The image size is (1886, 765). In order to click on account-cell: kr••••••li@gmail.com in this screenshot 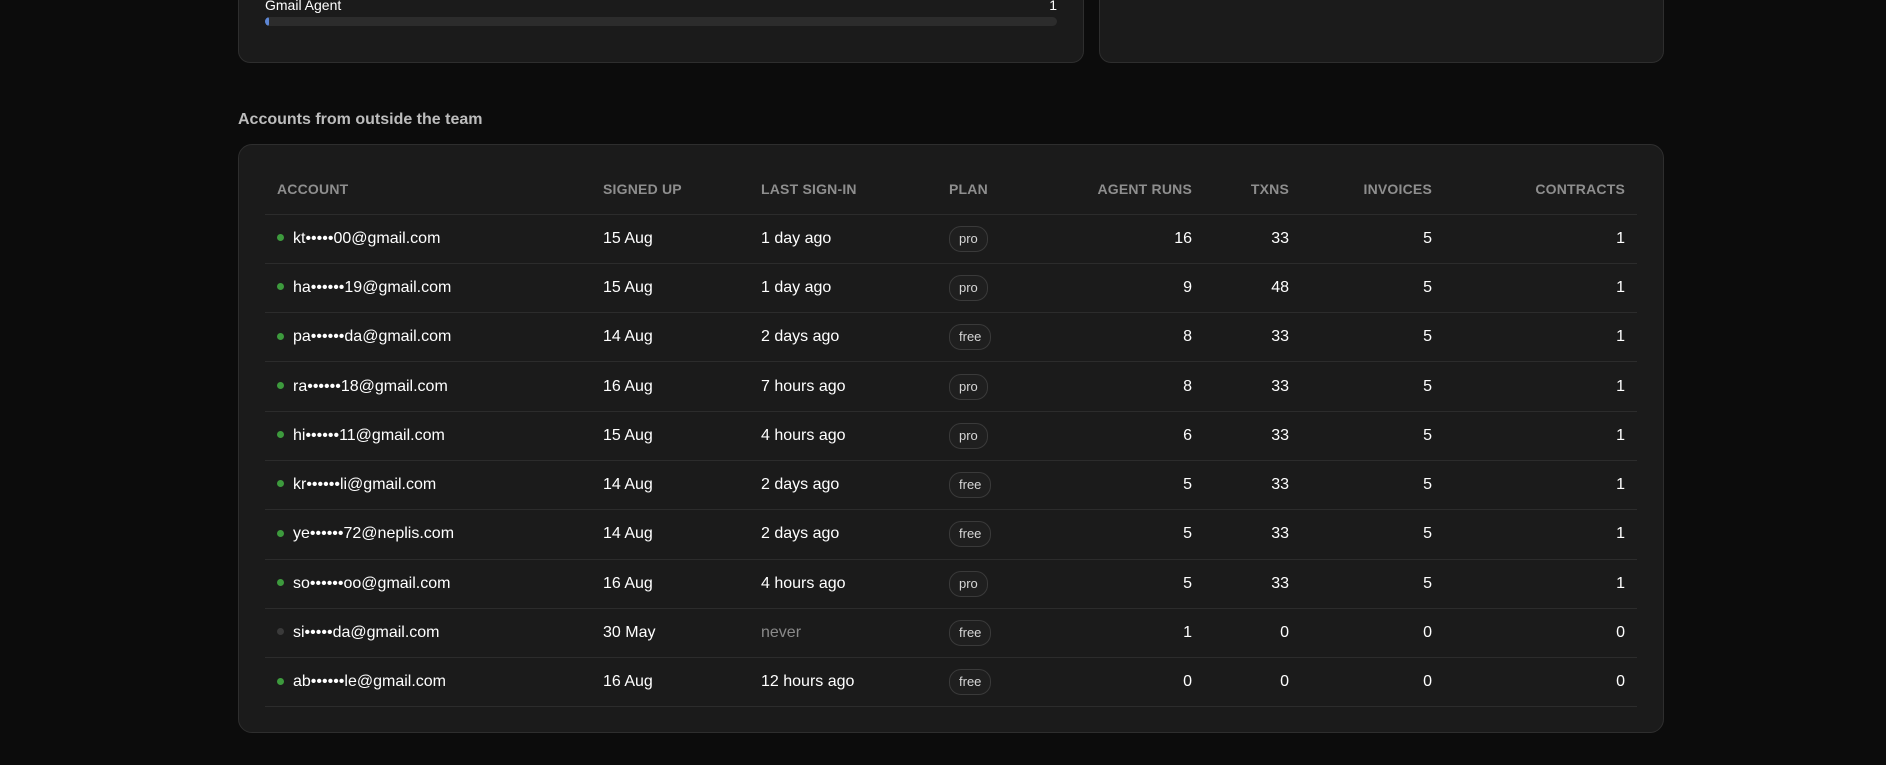, I will do `click(428, 485)`.